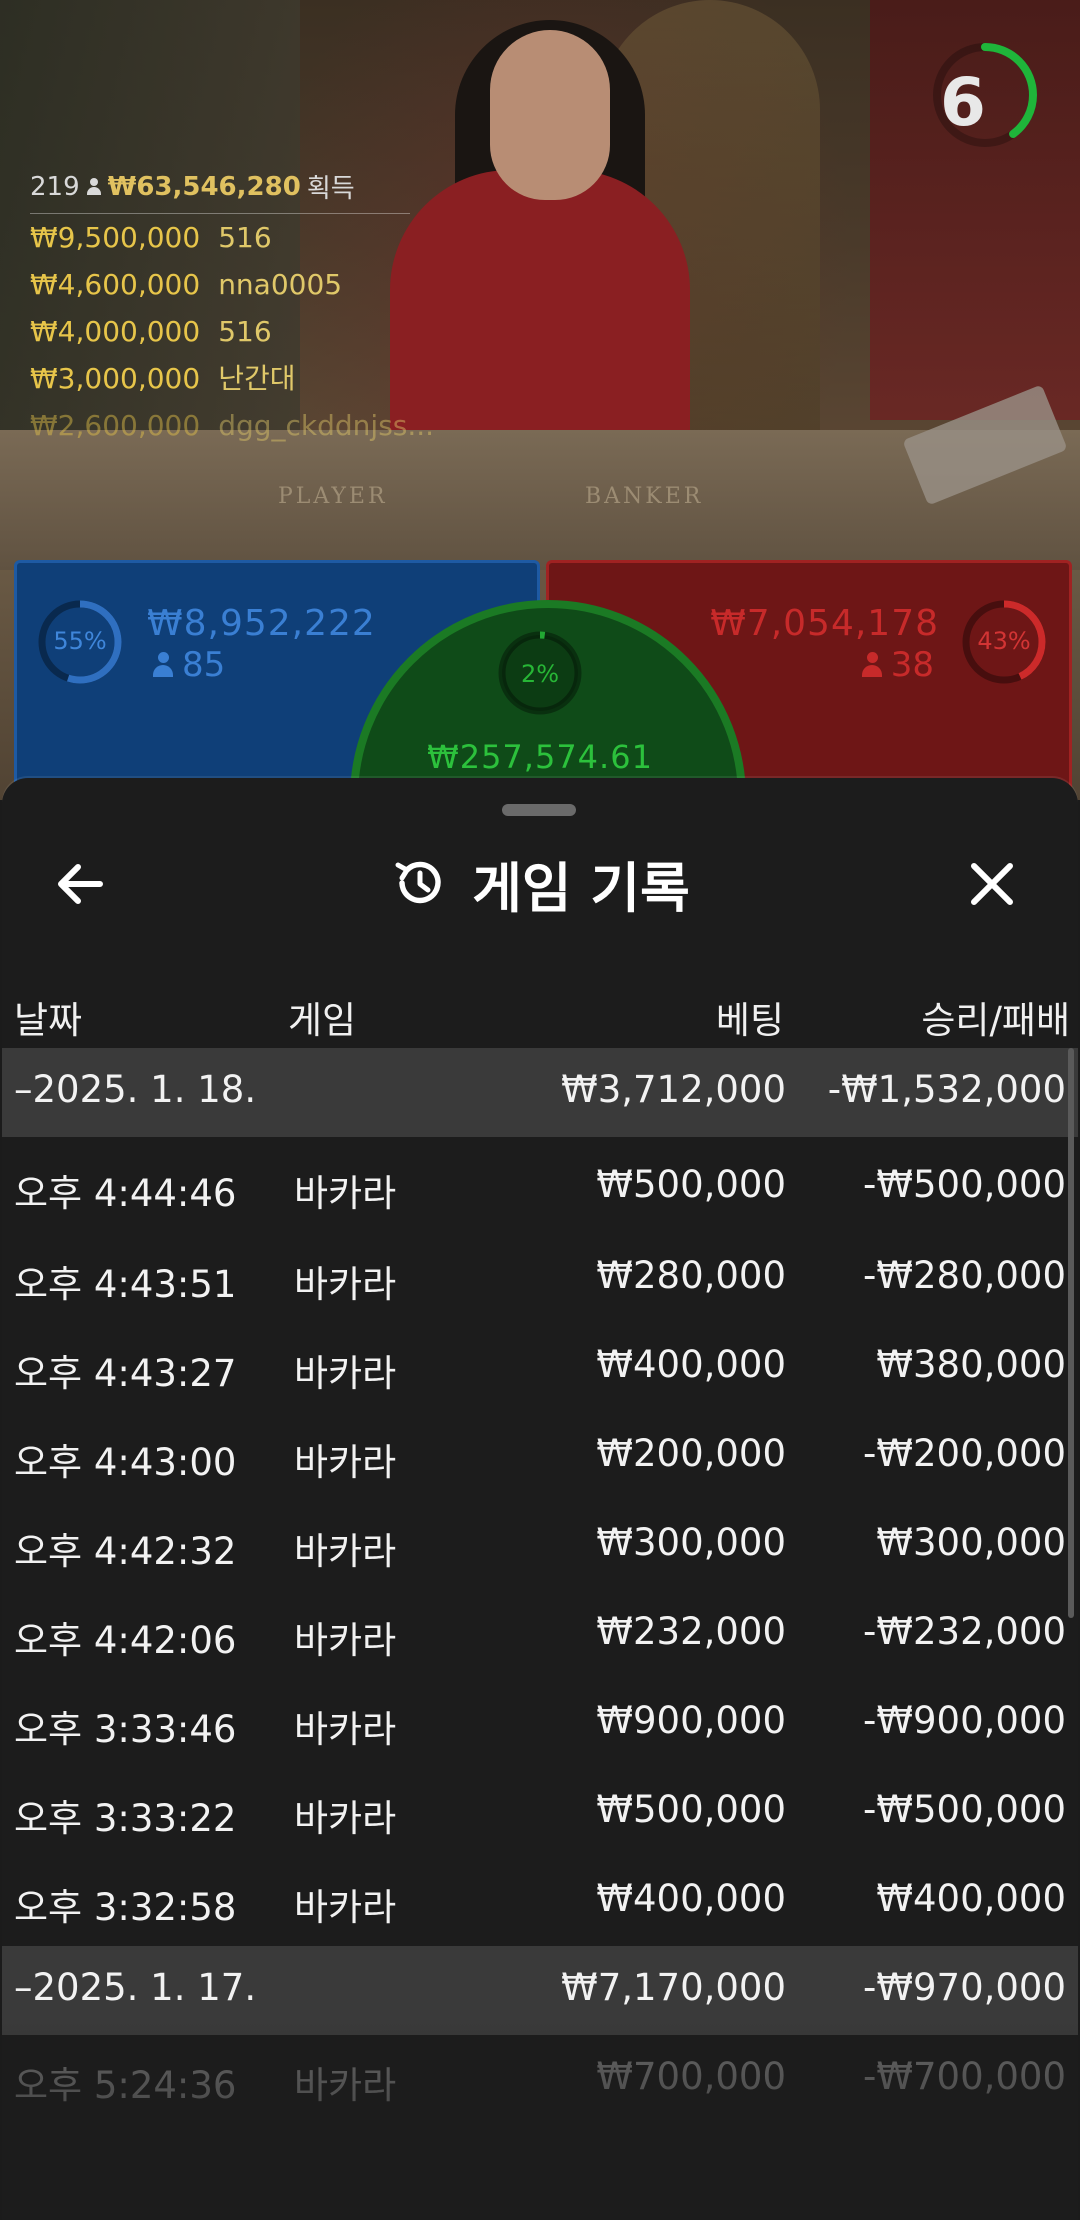  What do you see at coordinates (550, 115) in the screenshot?
I see `dealer-head` at bounding box center [550, 115].